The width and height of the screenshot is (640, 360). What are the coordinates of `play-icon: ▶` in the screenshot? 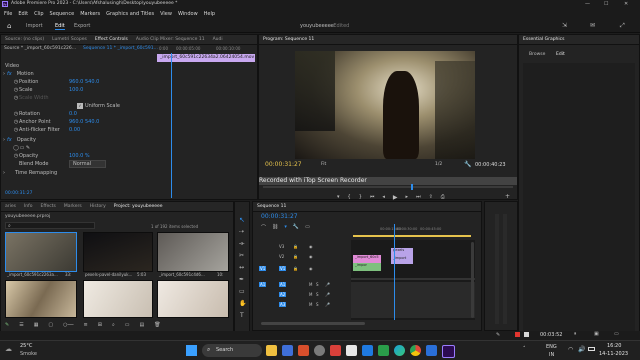 It's located at (395, 197).